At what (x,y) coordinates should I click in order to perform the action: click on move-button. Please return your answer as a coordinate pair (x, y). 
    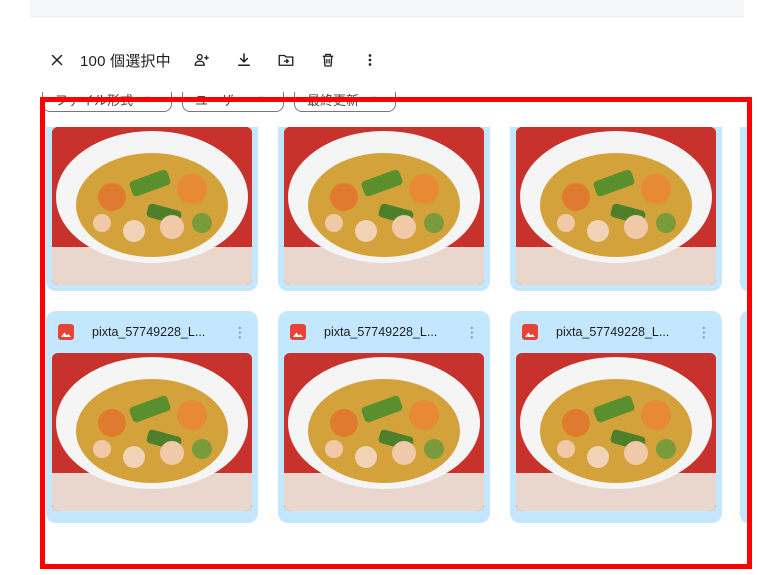
    Looking at the image, I should click on (286, 60).